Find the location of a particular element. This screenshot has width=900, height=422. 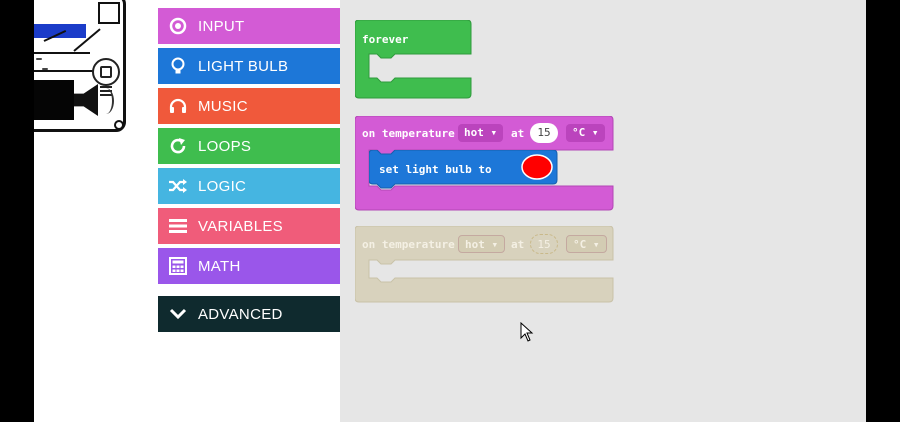

headphones-icon is located at coordinates (178, 106).